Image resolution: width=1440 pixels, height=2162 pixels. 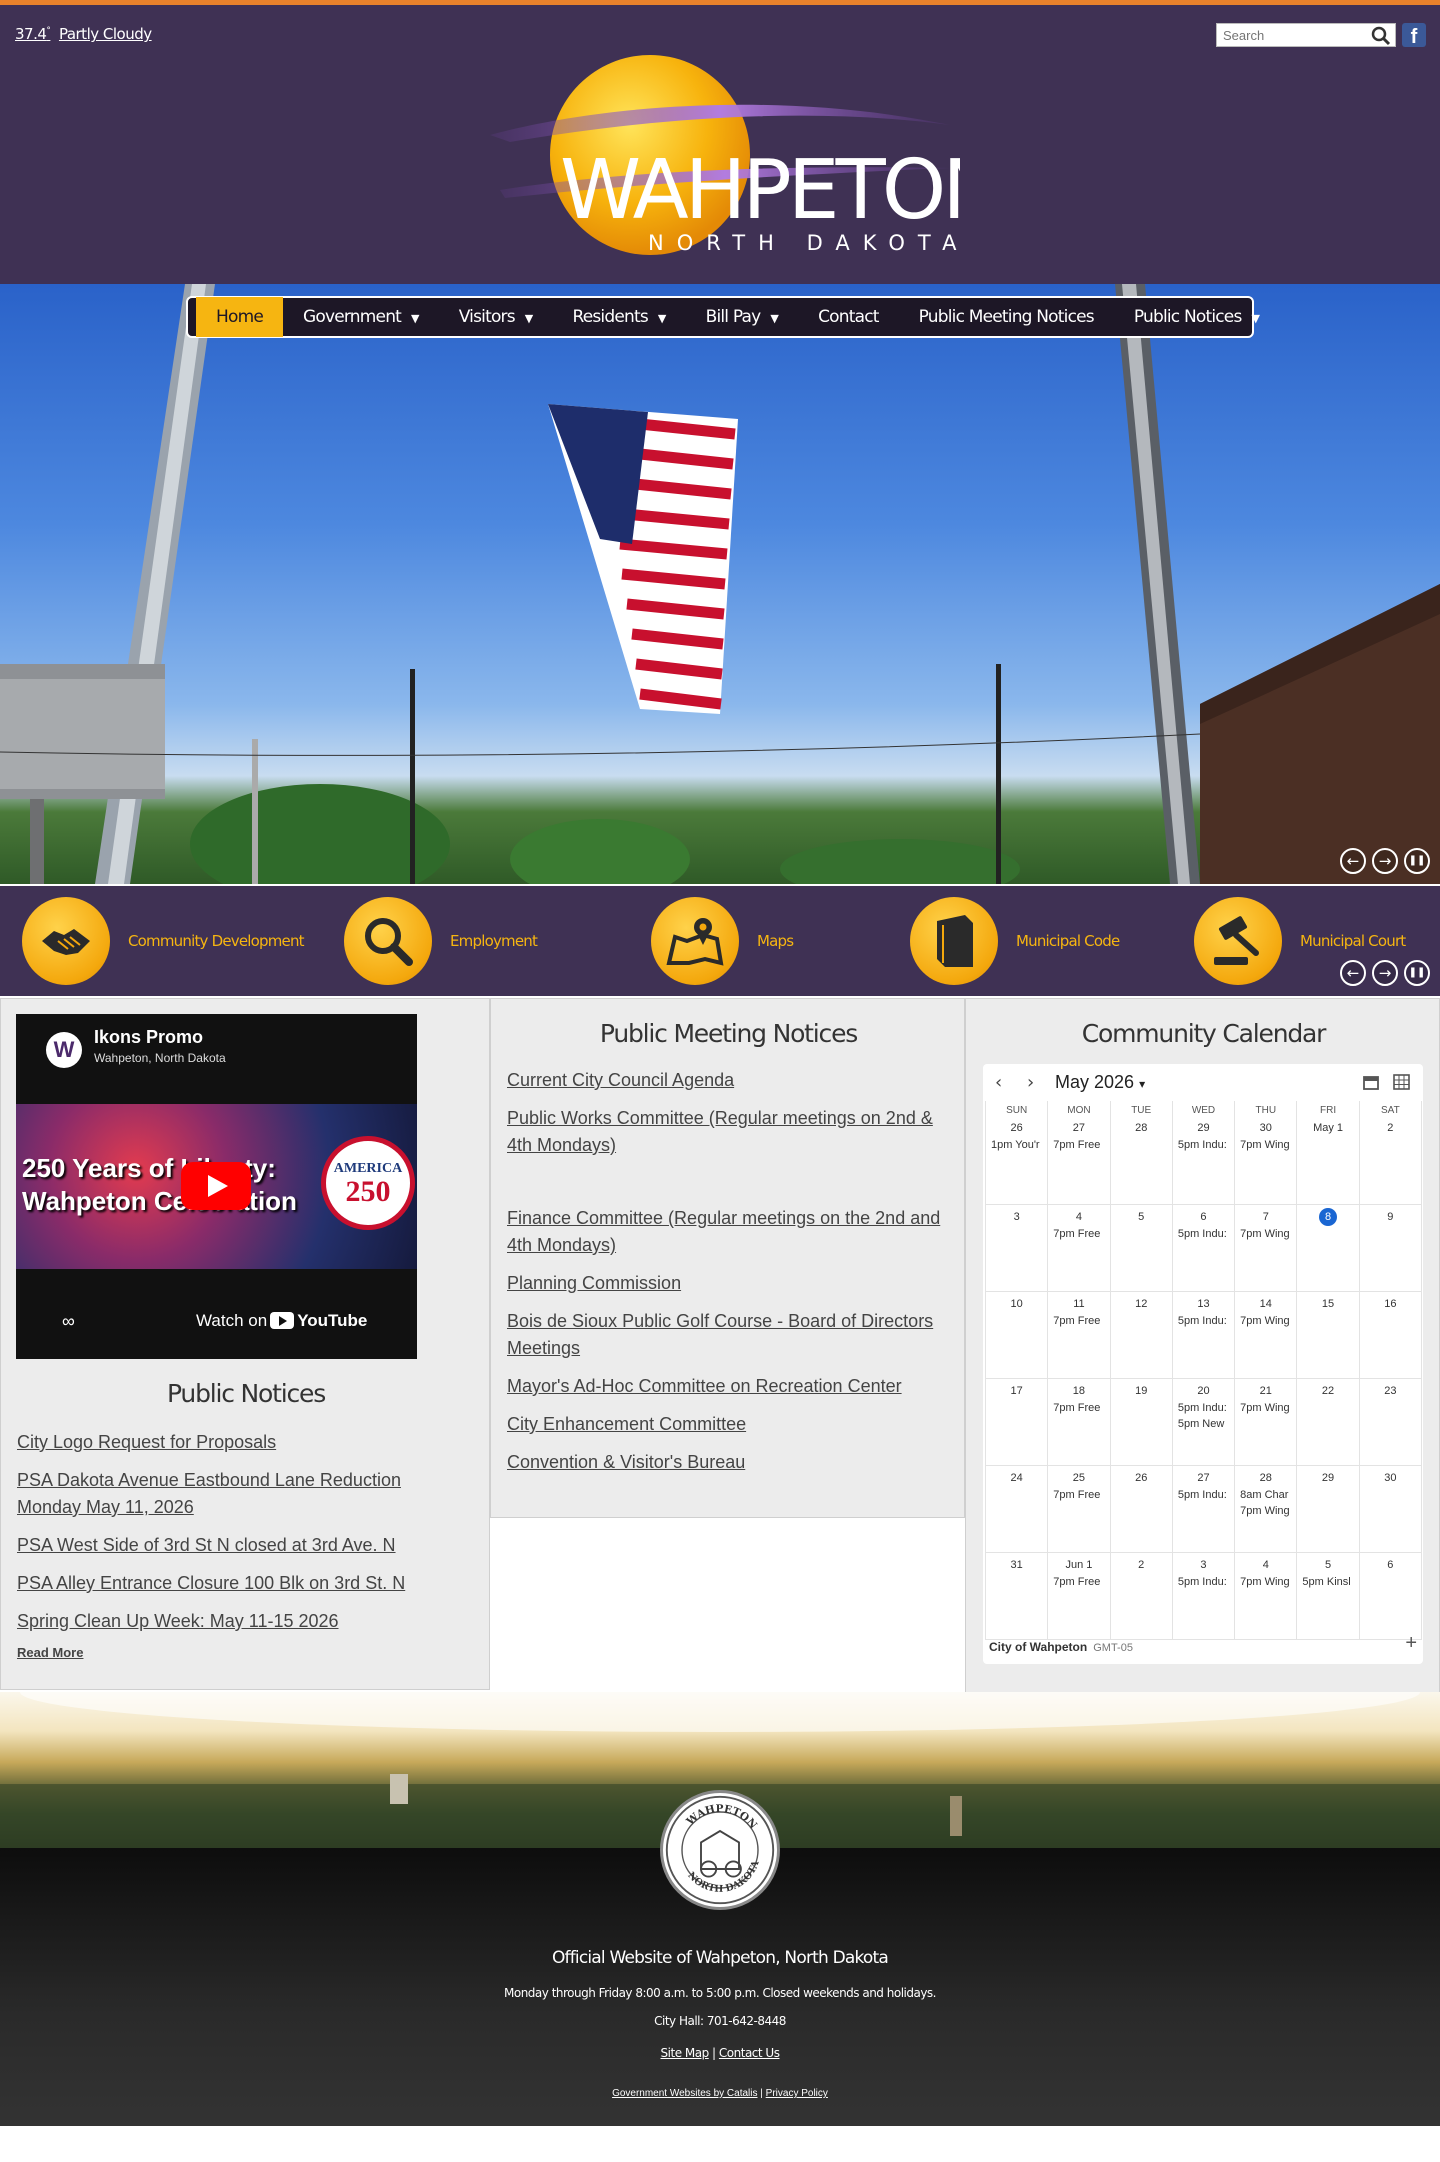 What do you see at coordinates (1030, 1082) in the screenshot?
I see `calendar-next-button: ›` at bounding box center [1030, 1082].